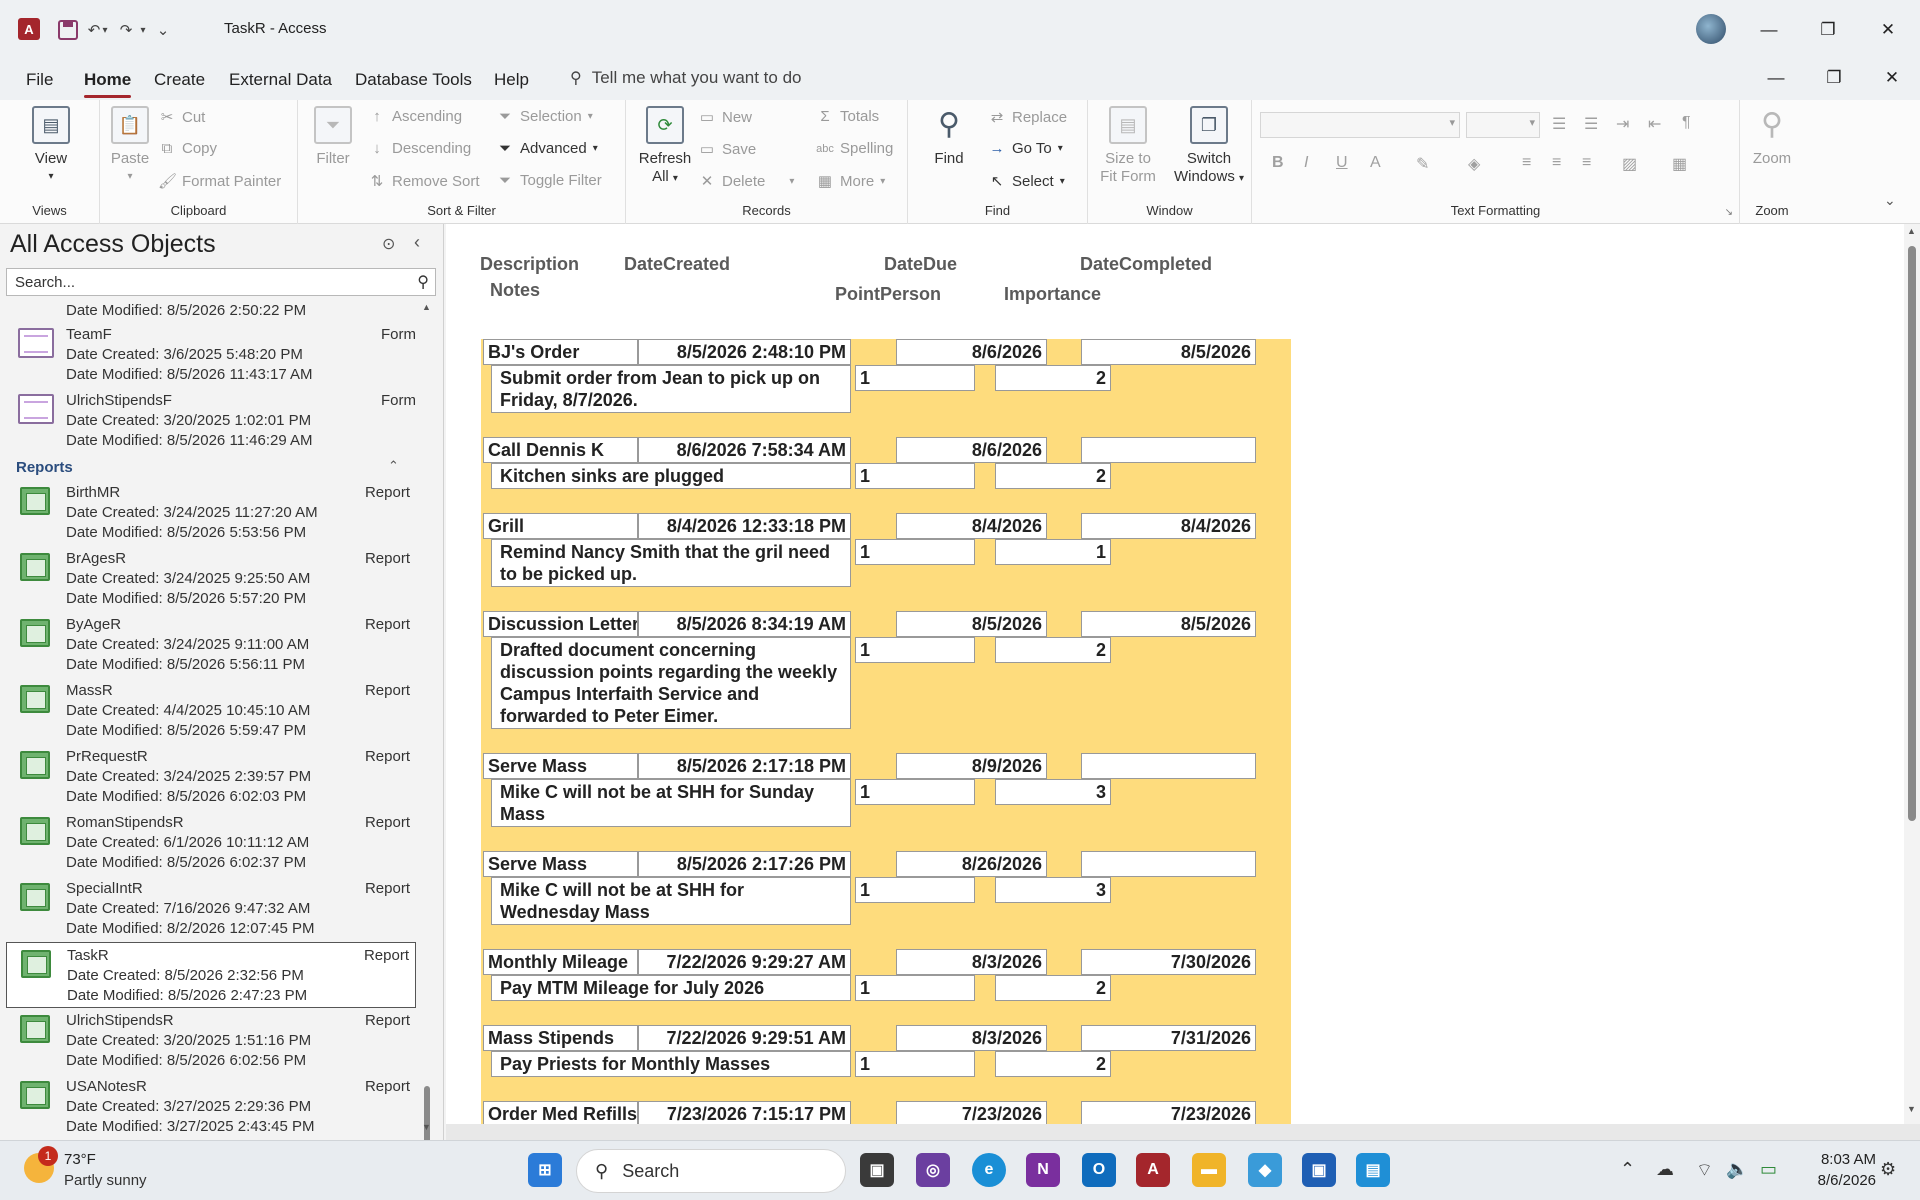 The image size is (1920, 1200). Describe the element at coordinates (1622, 124) in the screenshot. I see `increase-indent-icon: ⇥` at that location.